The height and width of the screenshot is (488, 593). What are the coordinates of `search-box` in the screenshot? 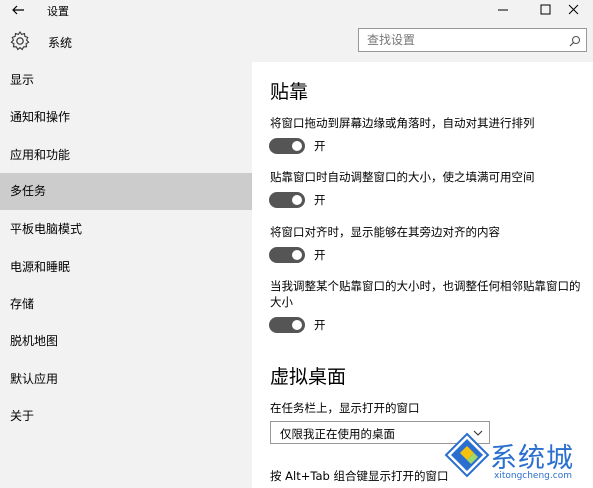 It's located at (472, 40).